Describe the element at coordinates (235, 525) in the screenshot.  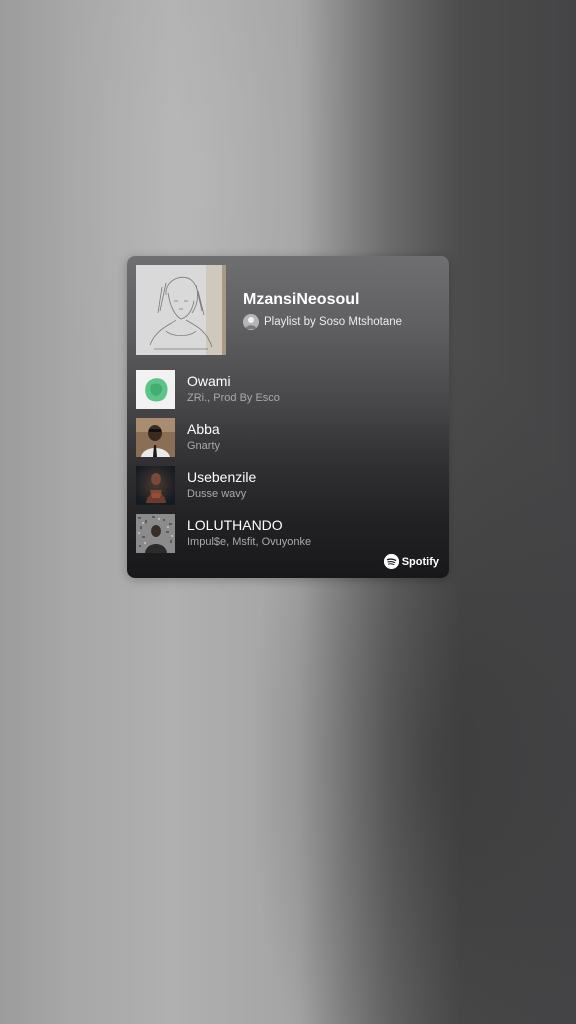
I see `track-title: LOLUTHANDO` at that location.